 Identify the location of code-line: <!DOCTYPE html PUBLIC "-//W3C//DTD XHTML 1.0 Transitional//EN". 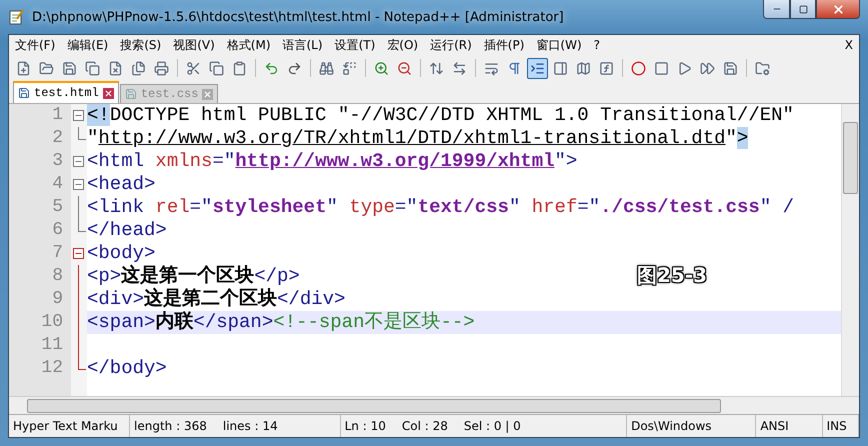
(440, 115).